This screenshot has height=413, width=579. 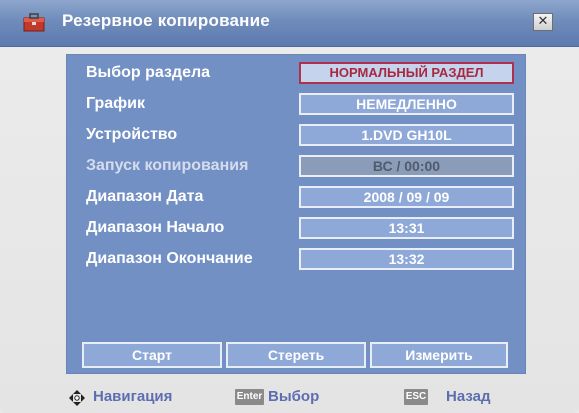 I want to click on row-range-date: Диапазон Дата 2008 / 09 / 09, so click(x=296, y=198).